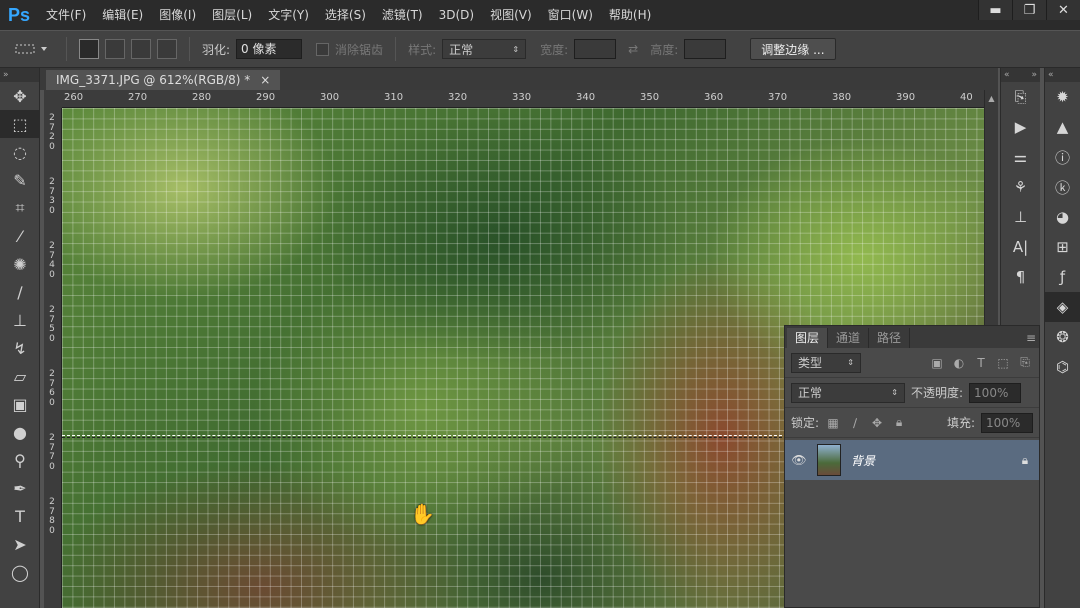 Image resolution: width=1080 pixels, height=608 pixels. What do you see at coordinates (141, 49) in the screenshot?
I see `subtract-selection-icon` at bounding box center [141, 49].